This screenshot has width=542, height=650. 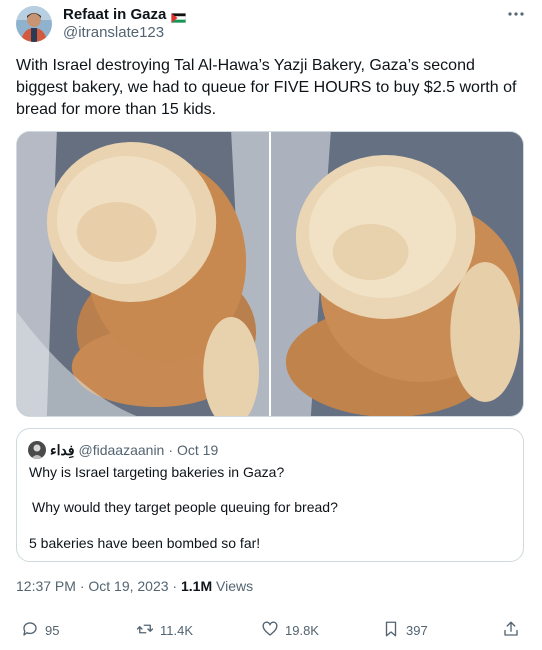 I want to click on share-icon, so click(x=511, y=630).